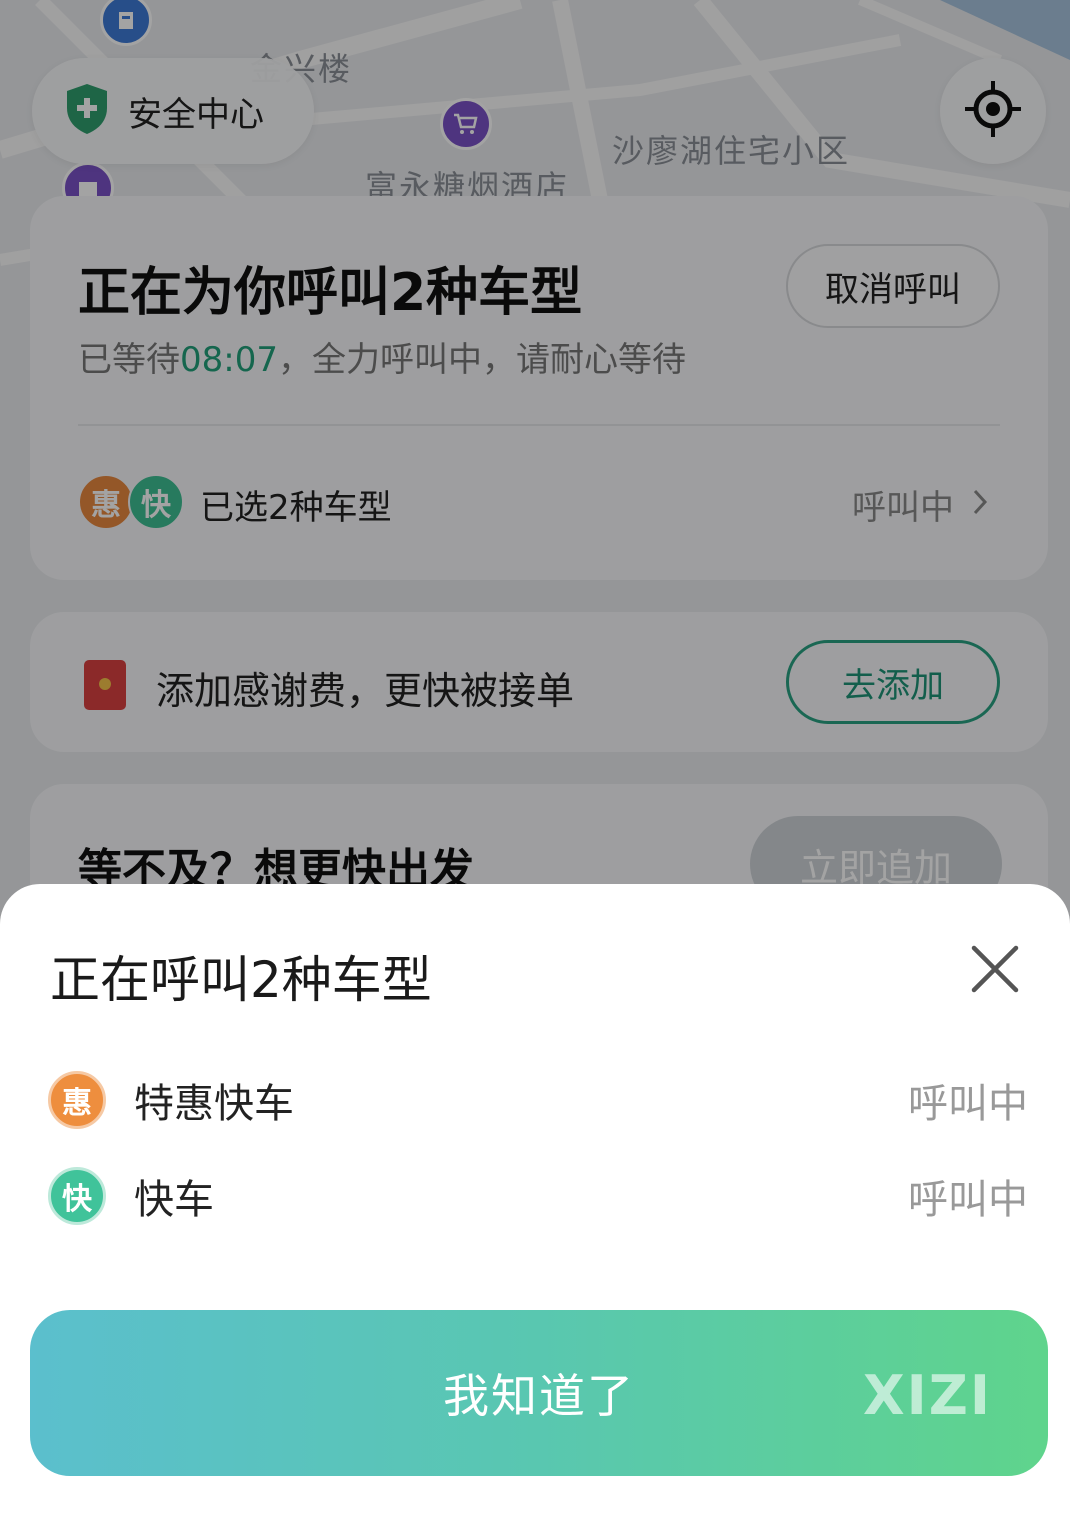 The image size is (1070, 1522). What do you see at coordinates (77, 1100) in the screenshot?
I see `discount-car-icon: 惠` at bounding box center [77, 1100].